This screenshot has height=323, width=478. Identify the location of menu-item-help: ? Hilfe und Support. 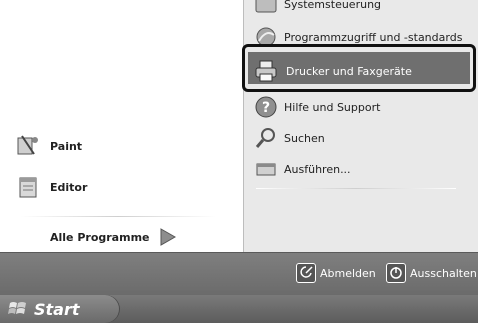
(317, 107).